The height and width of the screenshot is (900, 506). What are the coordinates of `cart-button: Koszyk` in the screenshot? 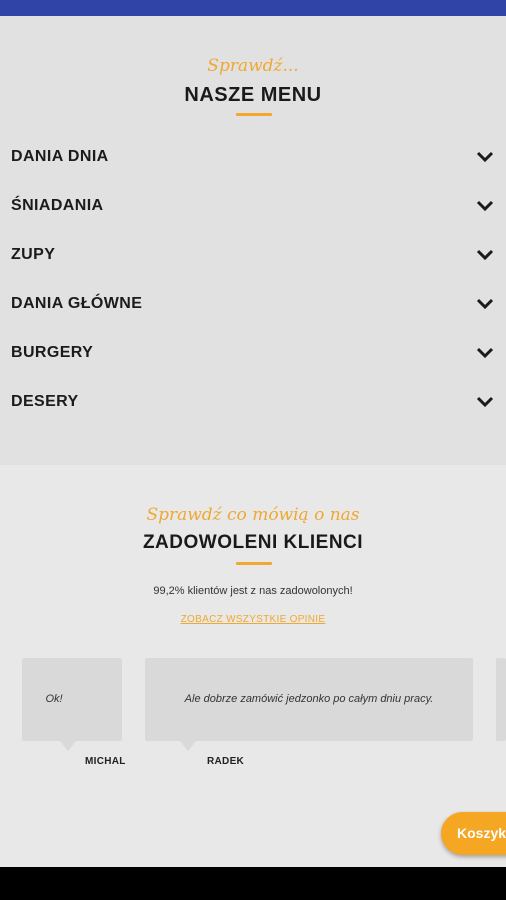 It's located at (473, 833).